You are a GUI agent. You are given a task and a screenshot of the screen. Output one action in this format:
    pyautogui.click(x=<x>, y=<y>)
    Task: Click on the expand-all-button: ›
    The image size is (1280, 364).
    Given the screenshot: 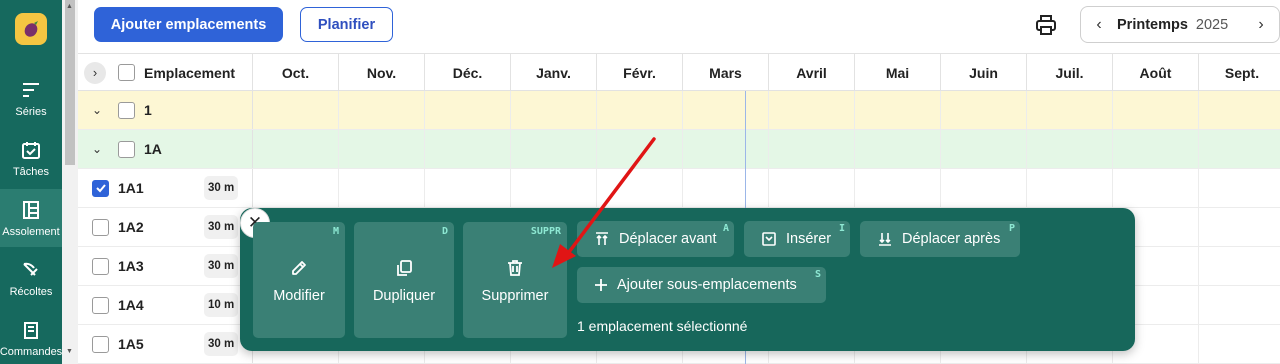 What is the action you would take?
    pyautogui.click(x=95, y=72)
    